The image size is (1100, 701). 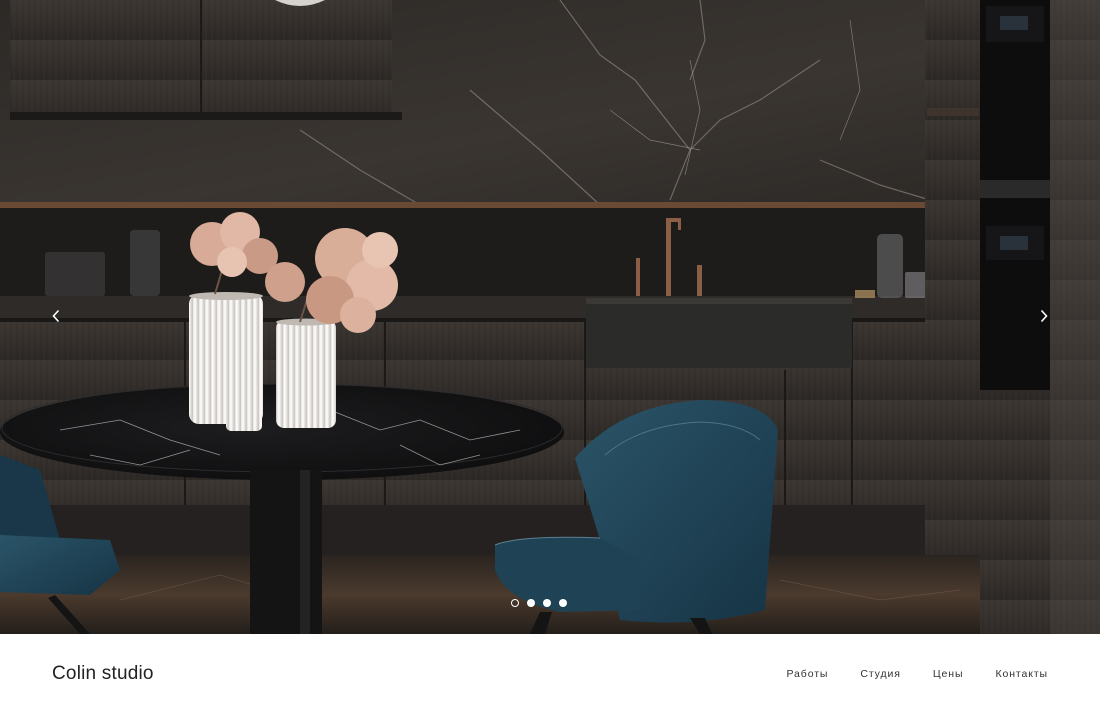 I want to click on nav-item-prices: Цены, so click(x=948, y=674).